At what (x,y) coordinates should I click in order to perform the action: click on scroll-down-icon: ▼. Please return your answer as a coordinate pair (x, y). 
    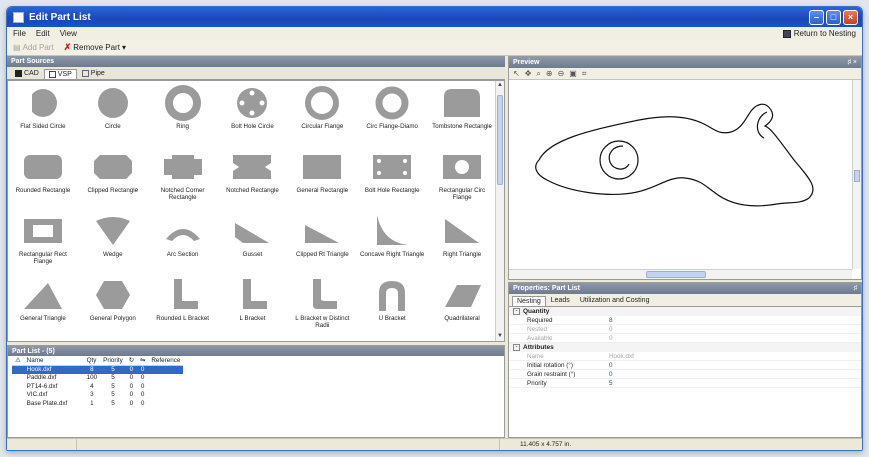
    Looking at the image, I should click on (500, 336).